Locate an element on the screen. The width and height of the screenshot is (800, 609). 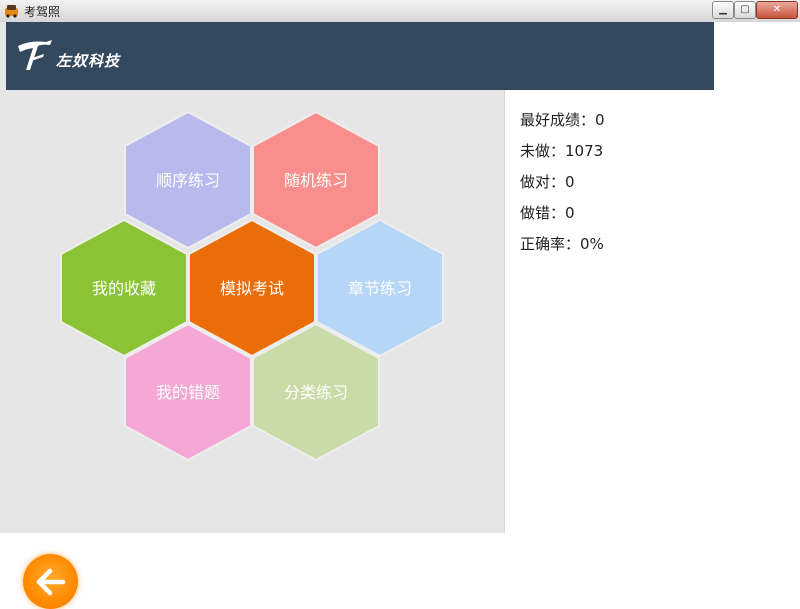
stat-accuracy: 正确率：0% is located at coordinates (562, 244).